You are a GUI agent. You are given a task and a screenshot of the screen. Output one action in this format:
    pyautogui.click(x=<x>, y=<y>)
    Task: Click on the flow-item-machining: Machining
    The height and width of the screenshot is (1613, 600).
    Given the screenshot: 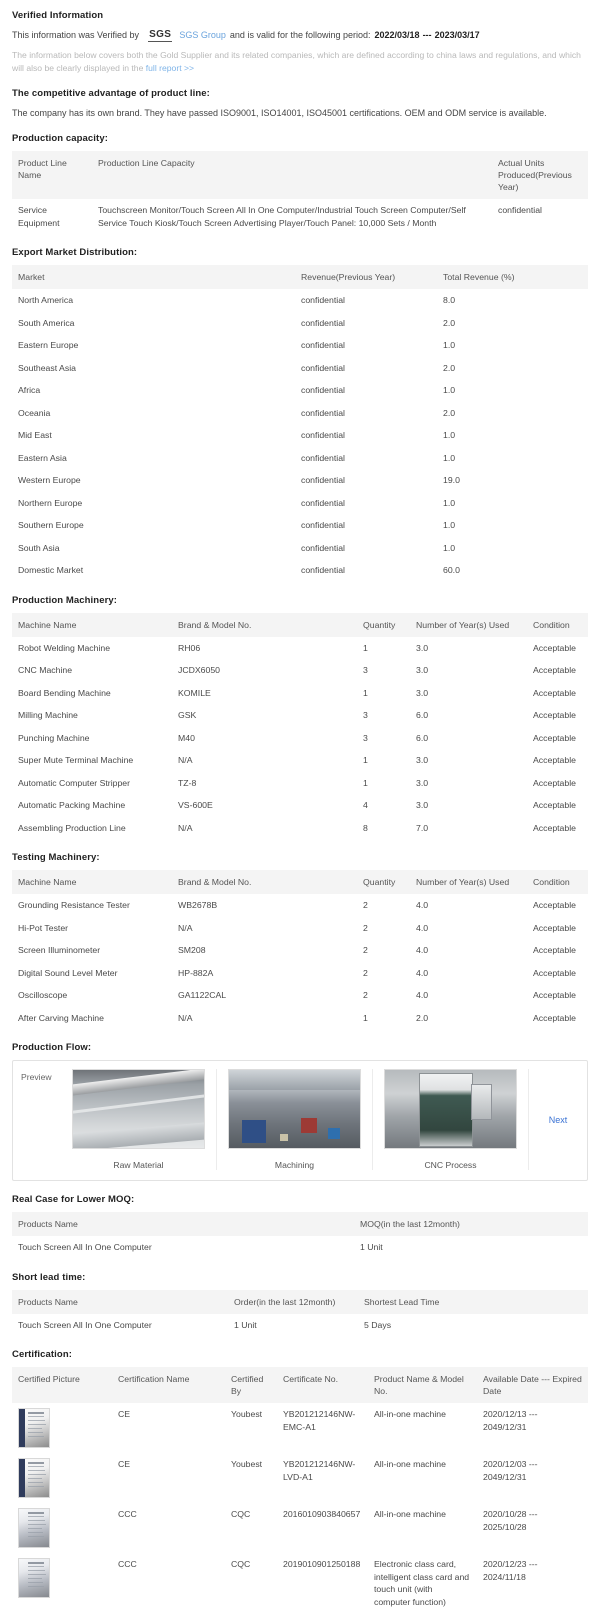 What is the action you would take?
    pyautogui.click(x=295, y=1119)
    